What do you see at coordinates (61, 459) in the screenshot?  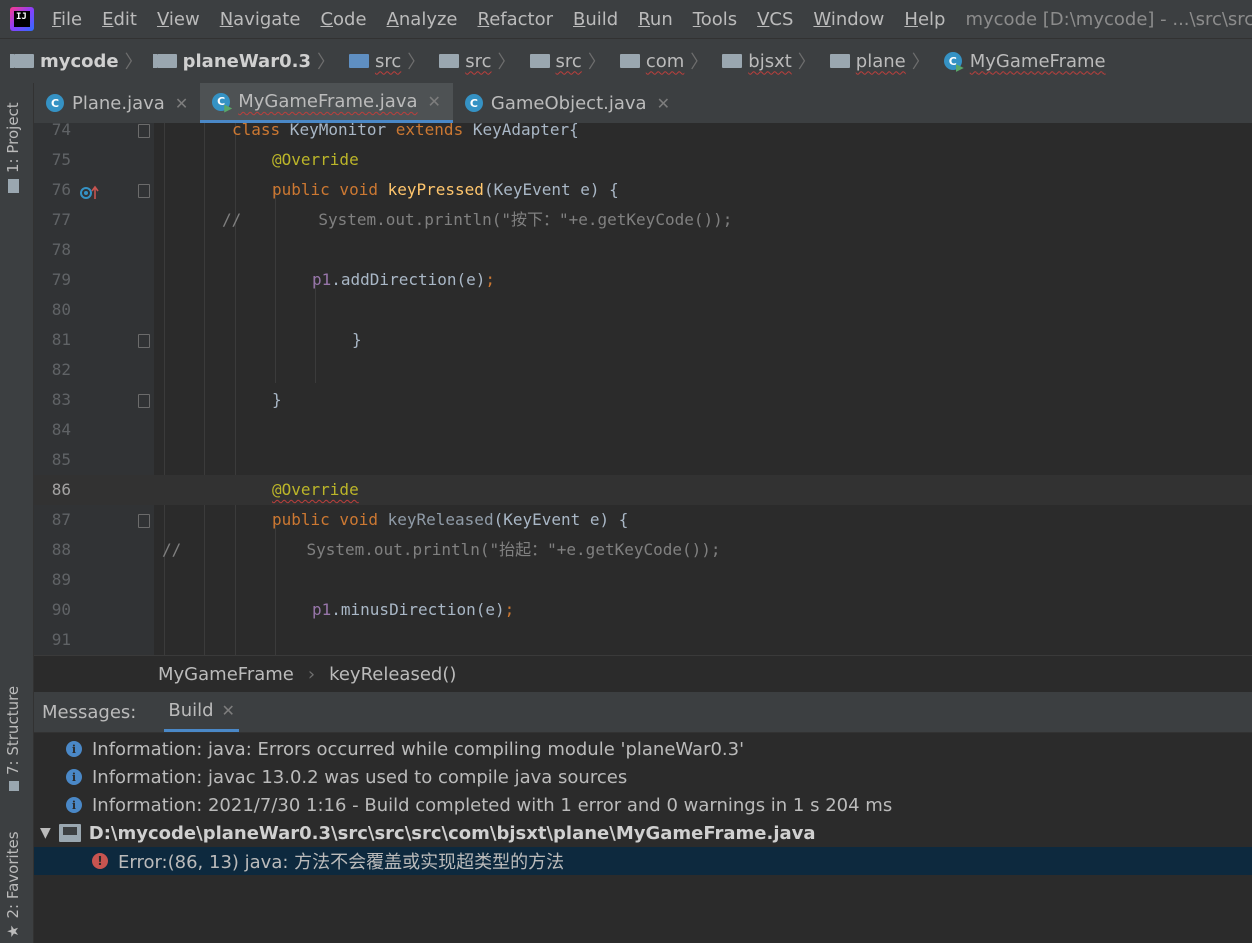 I see `line-number: 85` at bounding box center [61, 459].